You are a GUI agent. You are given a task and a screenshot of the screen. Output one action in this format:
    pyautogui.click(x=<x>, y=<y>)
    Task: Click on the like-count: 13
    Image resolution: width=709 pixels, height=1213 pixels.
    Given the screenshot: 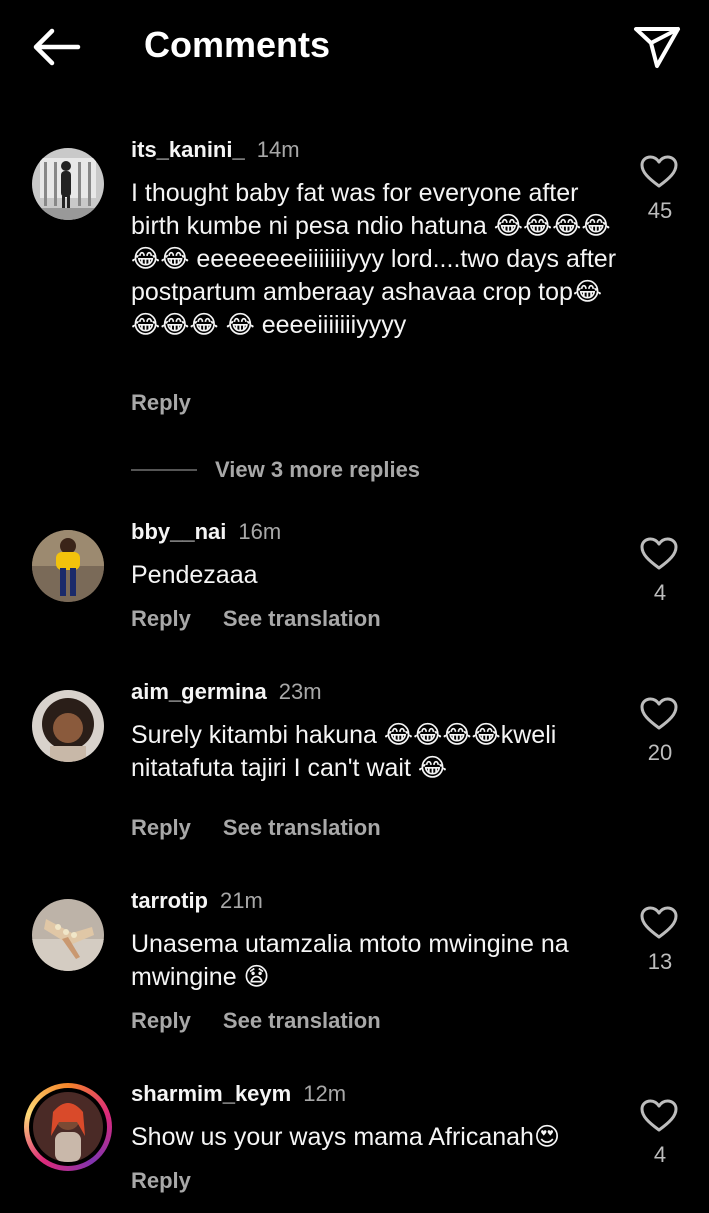 What is the action you would take?
    pyautogui.click(x=660, y=961)
    